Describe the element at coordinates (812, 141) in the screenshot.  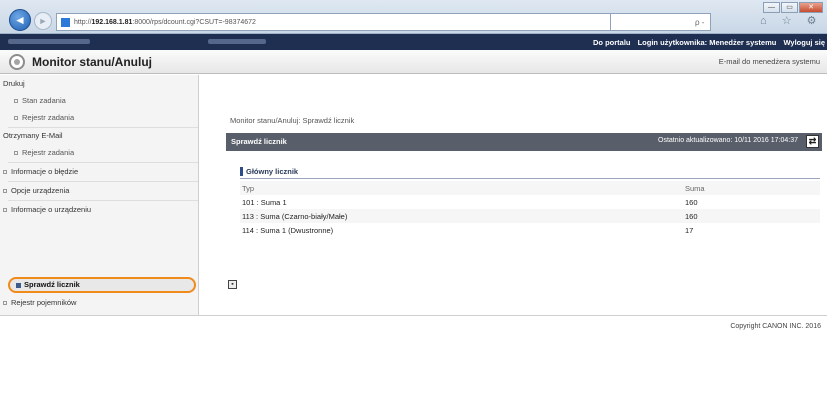
I see `refresh-icon: ⇄` at that location.